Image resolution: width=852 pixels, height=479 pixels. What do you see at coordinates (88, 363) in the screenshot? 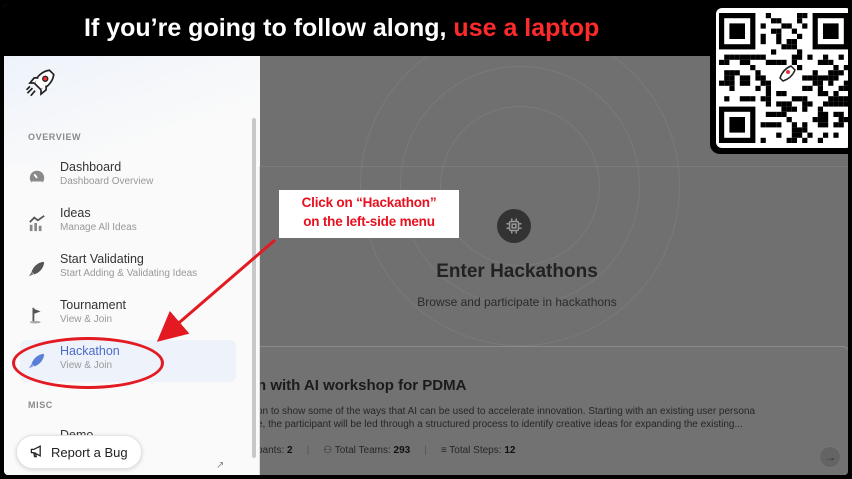
I see `highlight-ring` at bounding box center [88, 363].